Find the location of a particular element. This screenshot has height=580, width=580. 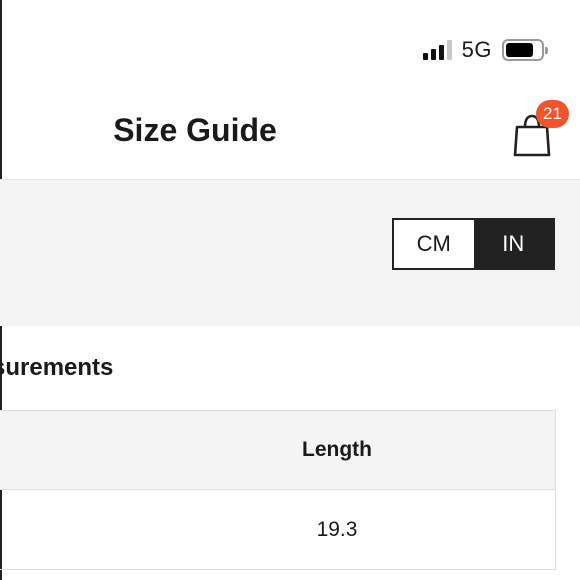

unit-option-in: IN is located at coordinates (513, 244).